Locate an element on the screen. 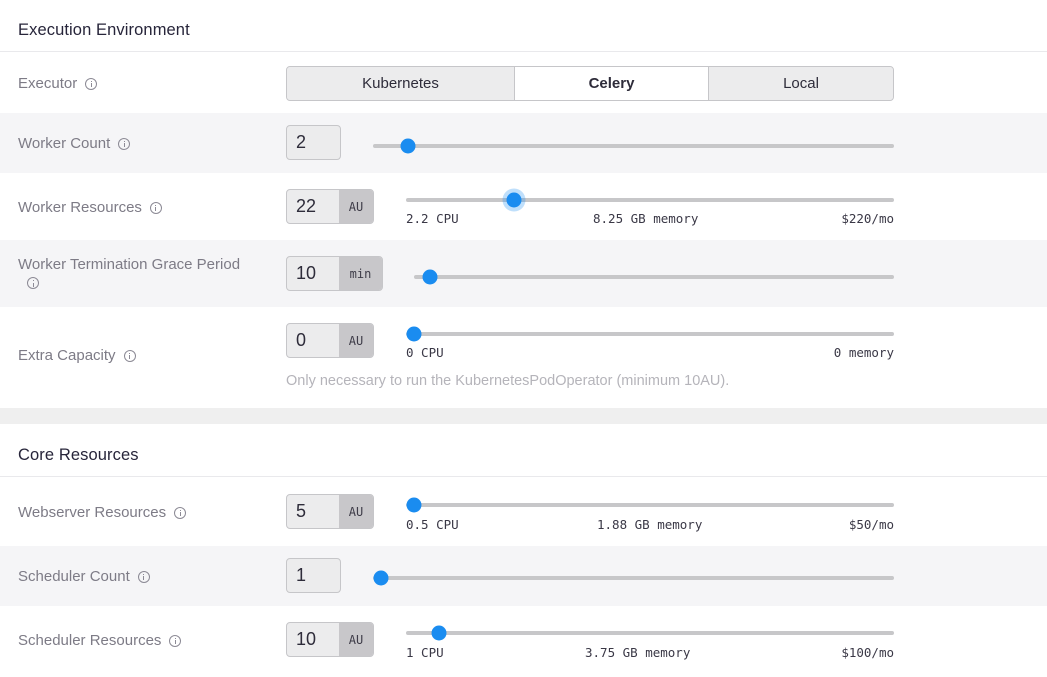 This screenshot has width=1047, height=677. worker-resources-slider-track is located at coordinates (650, 200).